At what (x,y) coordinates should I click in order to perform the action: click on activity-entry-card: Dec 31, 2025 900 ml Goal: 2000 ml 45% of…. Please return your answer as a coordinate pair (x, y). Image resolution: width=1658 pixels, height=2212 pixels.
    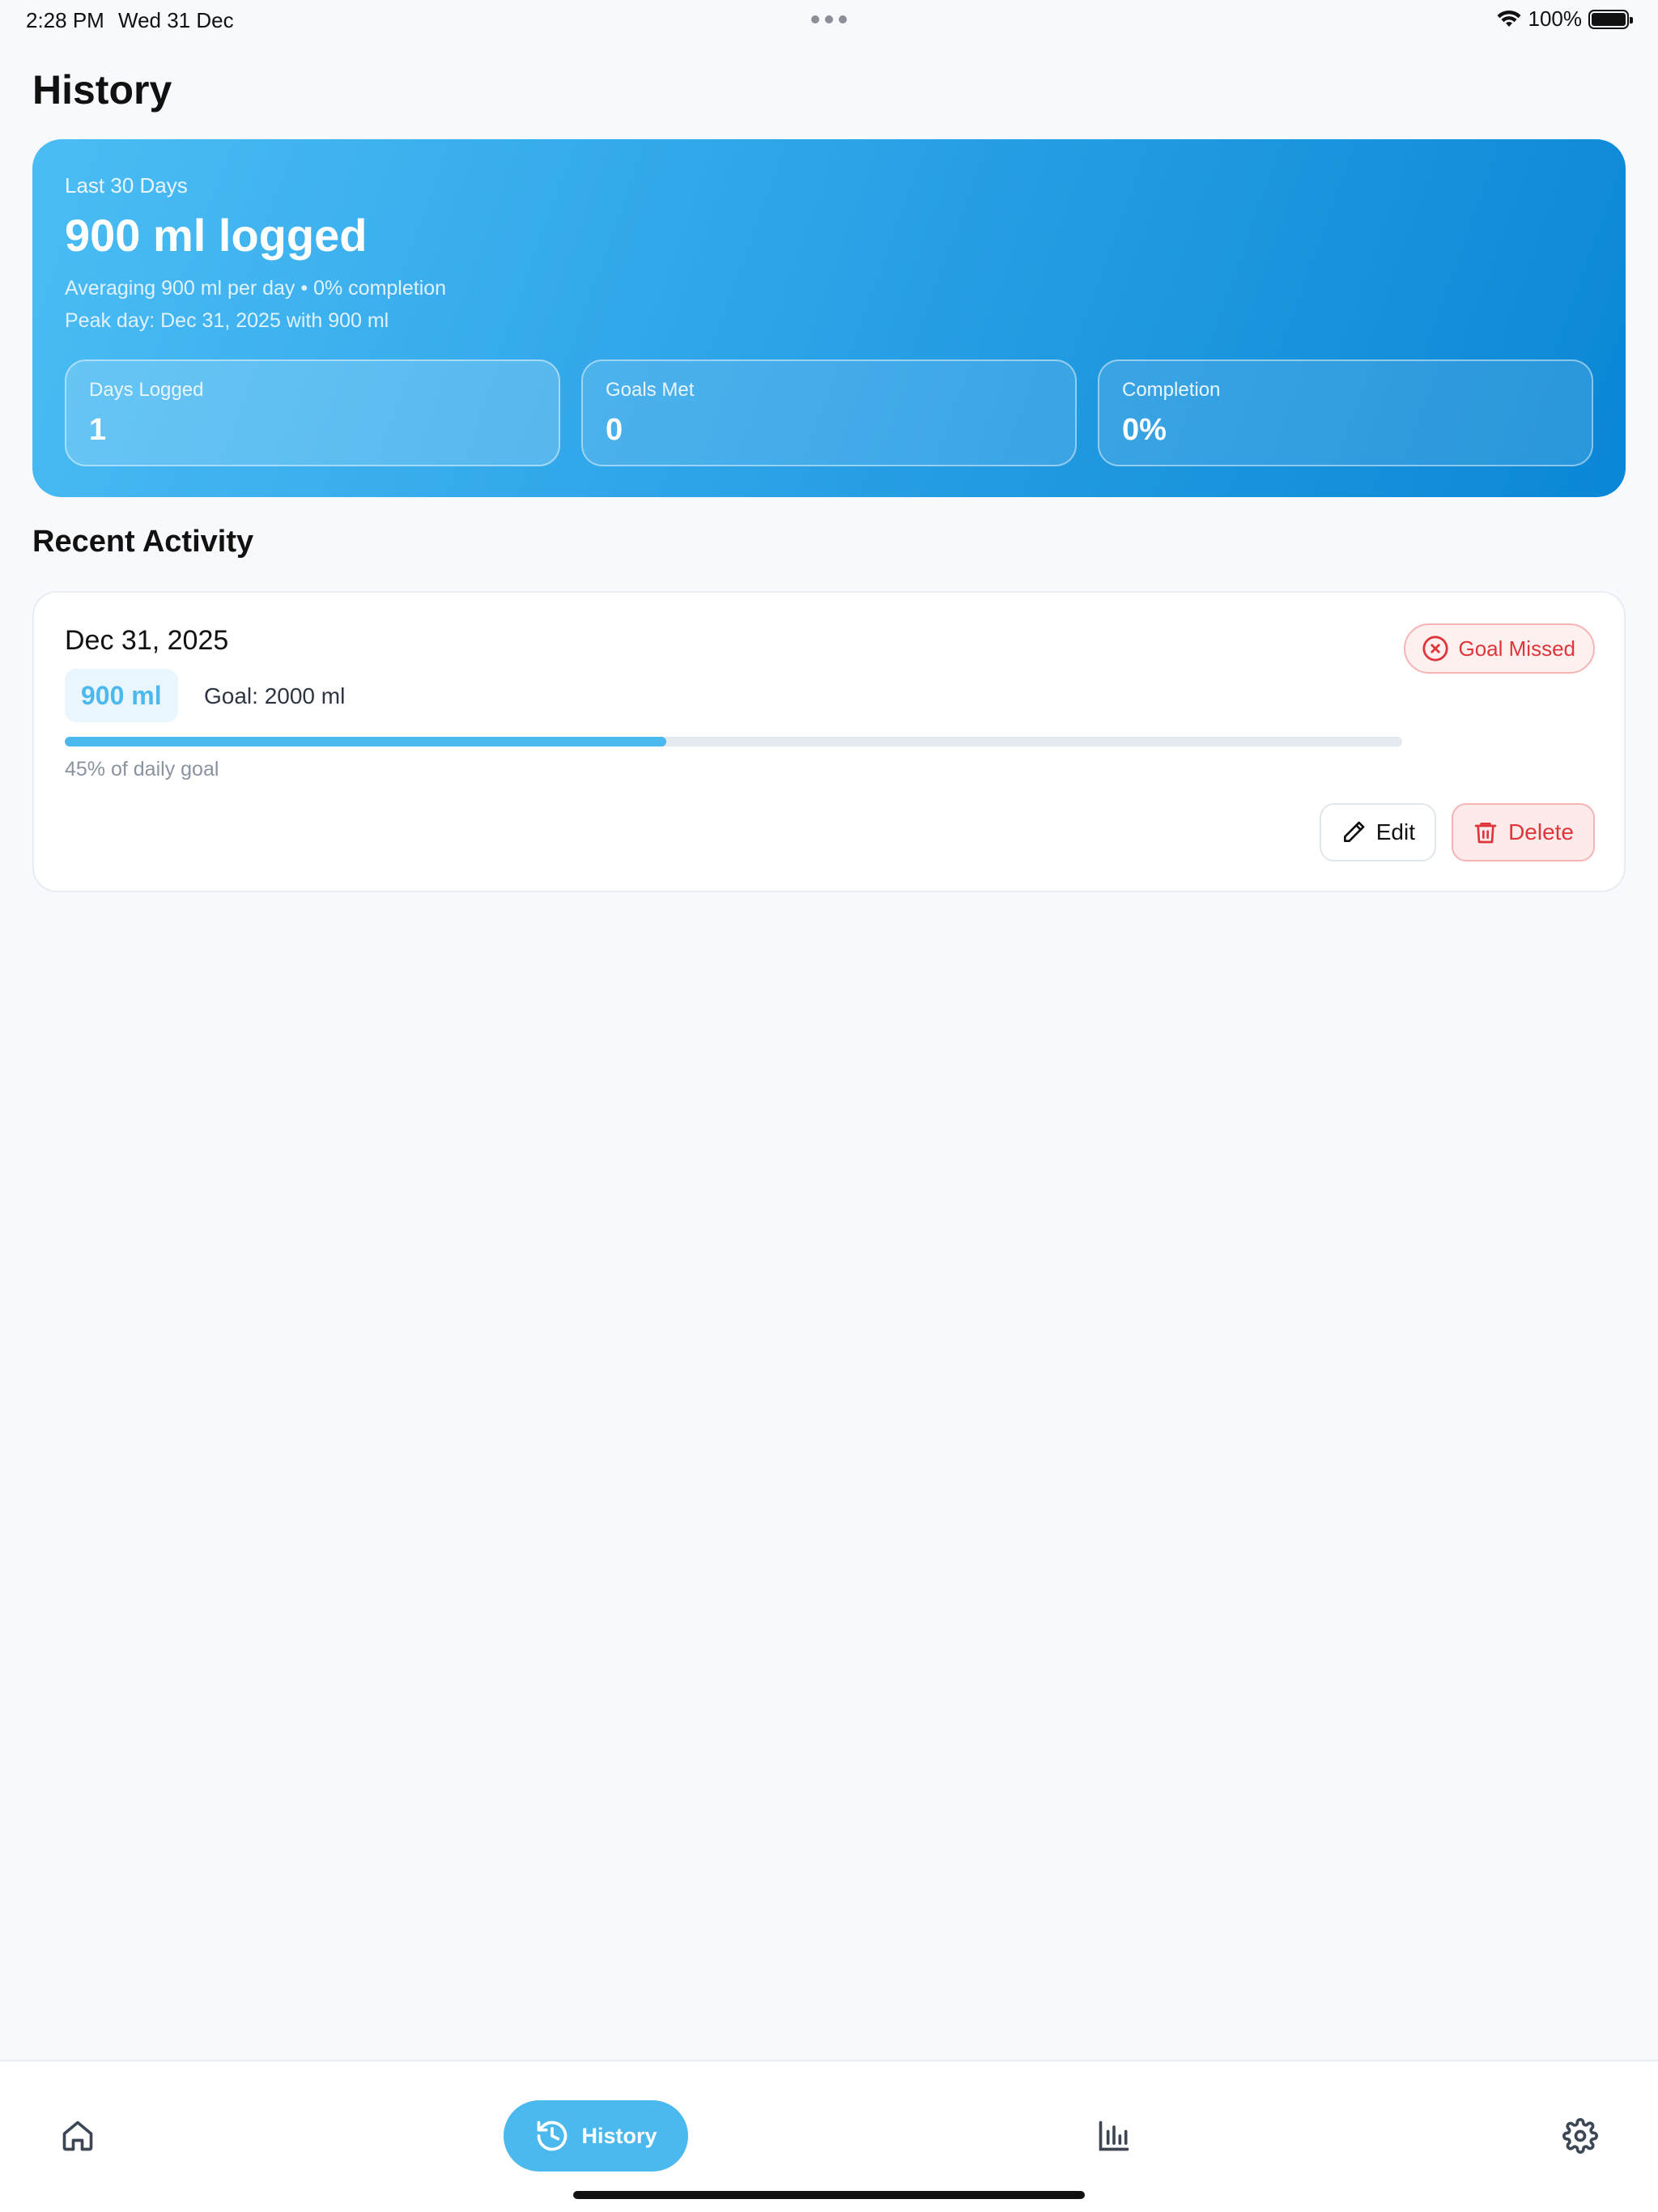
    Looking at the image, I should click on (829, 741).